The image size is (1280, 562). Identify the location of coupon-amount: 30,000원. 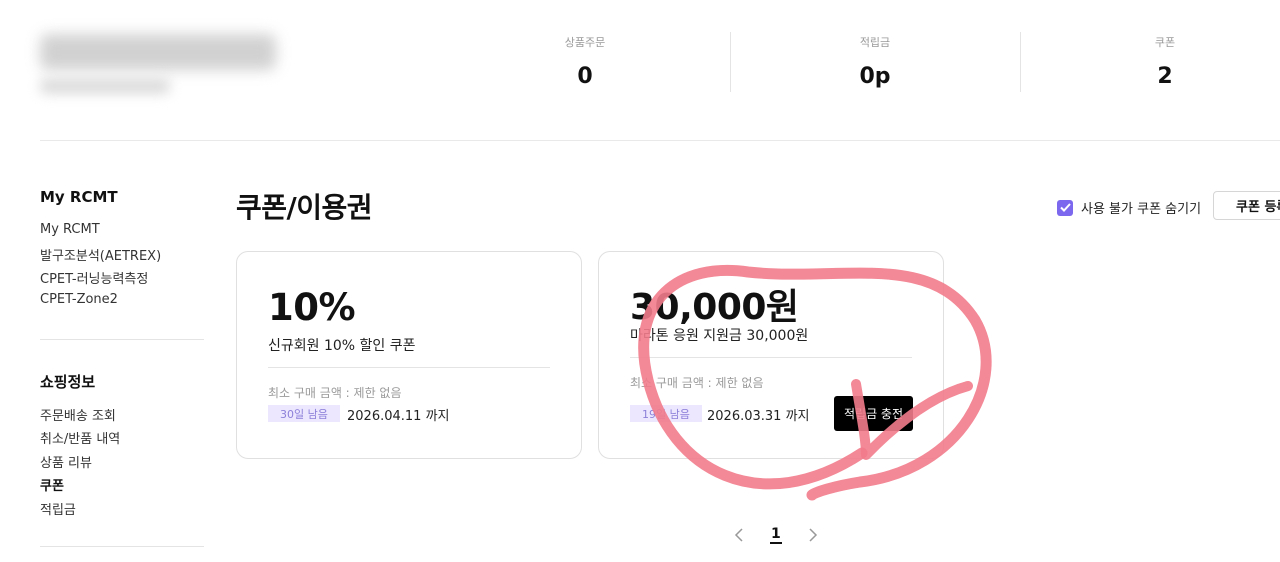
(714, 307).